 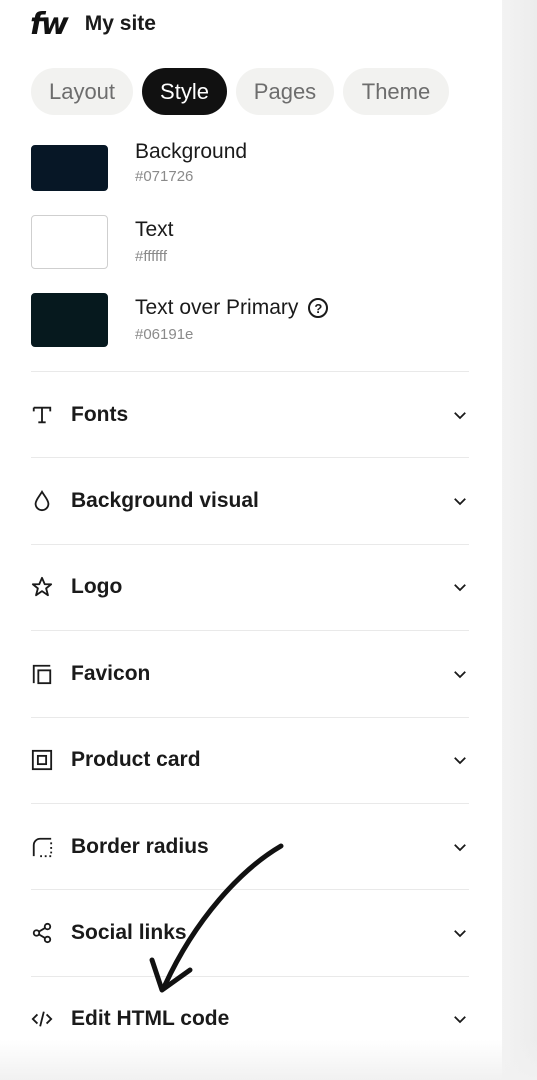 What do you see at coordinates (129, 933) in the screenshot?
I see `section-label: Social links` at bounding box center [129, 933].